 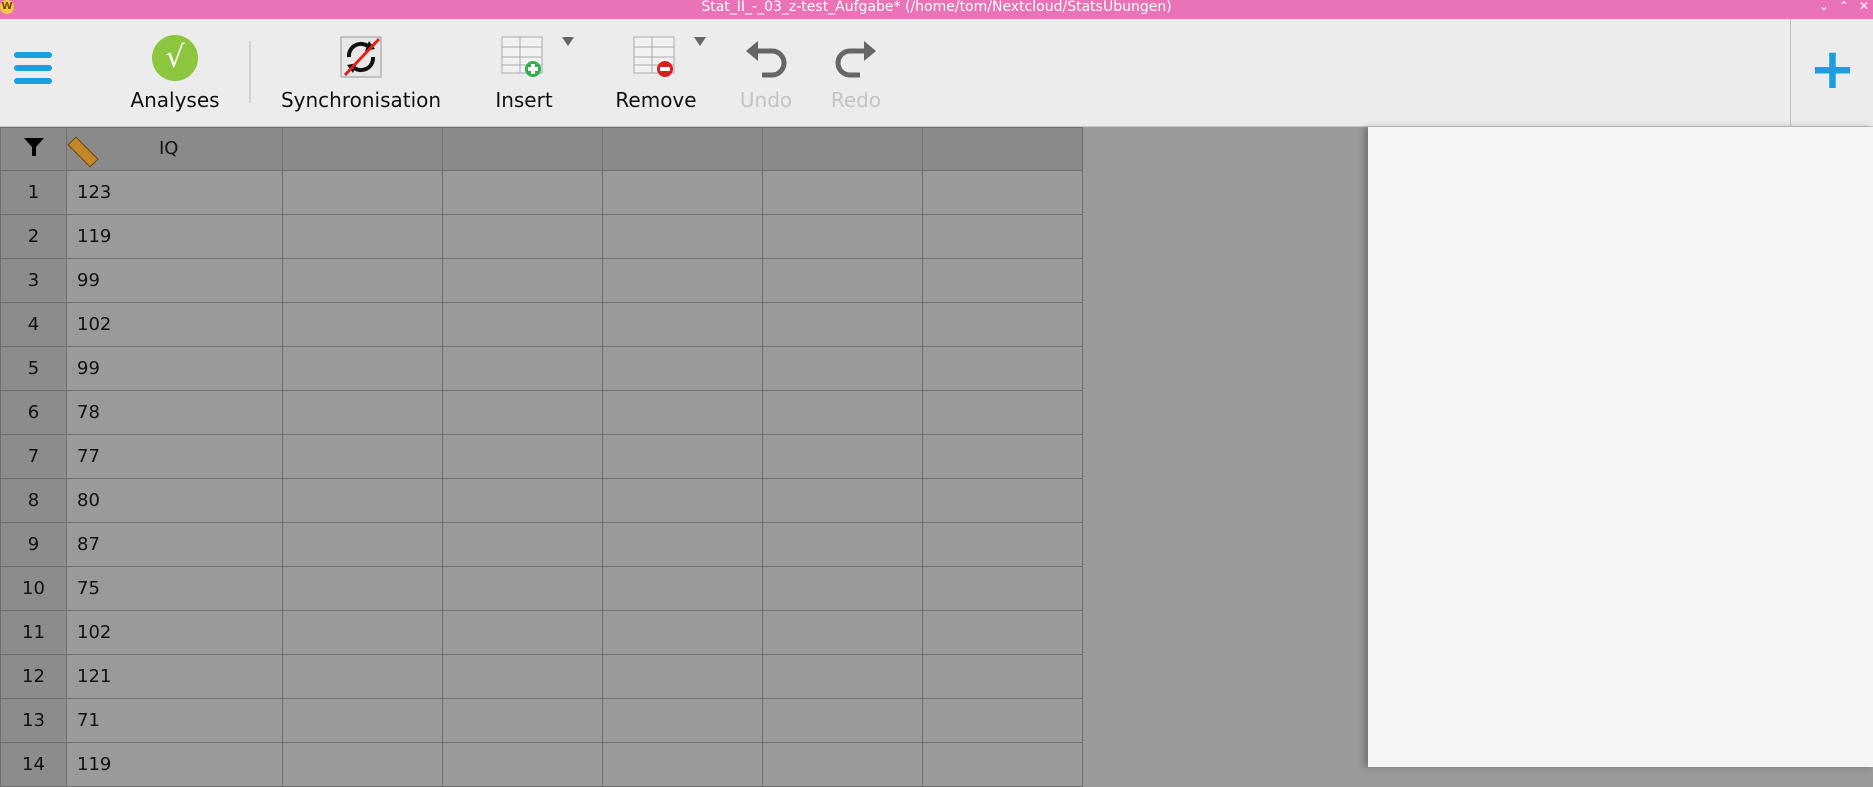 What do you see at coordinates (174, 412) in the screenshot?
I see `cell-iq: 78` at bounding box center [174, 412].